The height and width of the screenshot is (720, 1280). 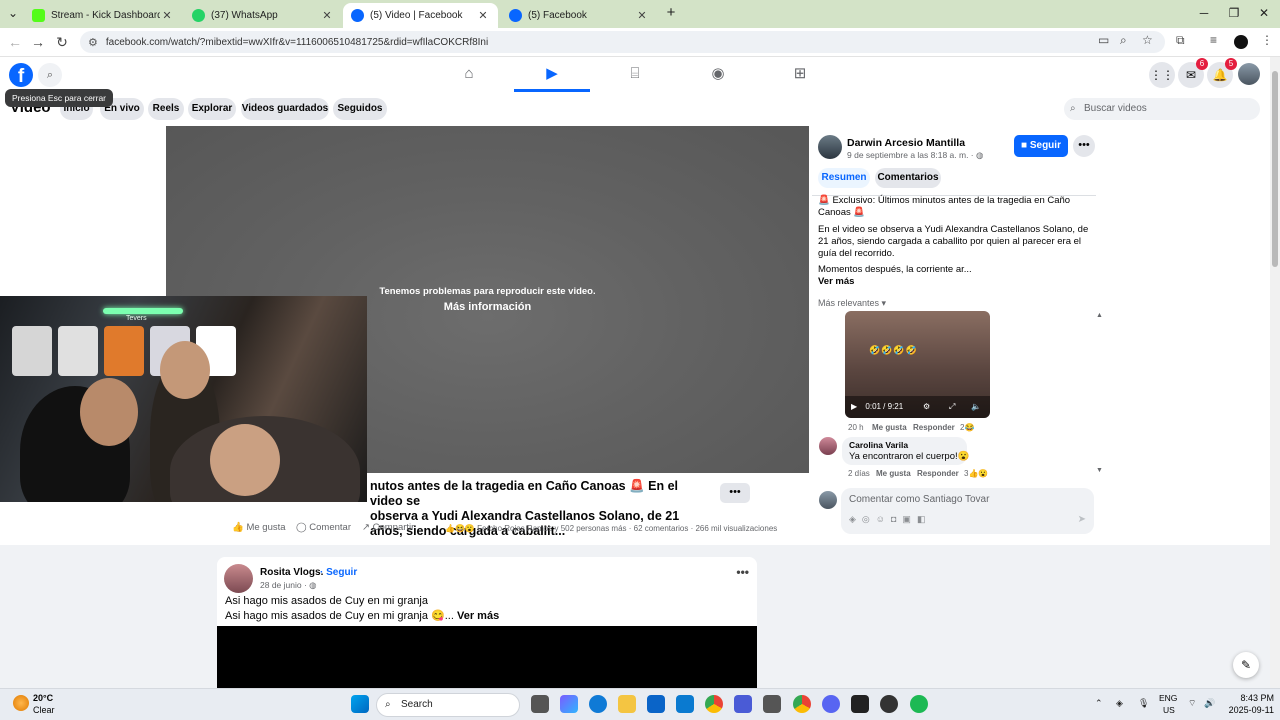 I want to click on see-more-link: Ver más, so click(x=478, y=616).